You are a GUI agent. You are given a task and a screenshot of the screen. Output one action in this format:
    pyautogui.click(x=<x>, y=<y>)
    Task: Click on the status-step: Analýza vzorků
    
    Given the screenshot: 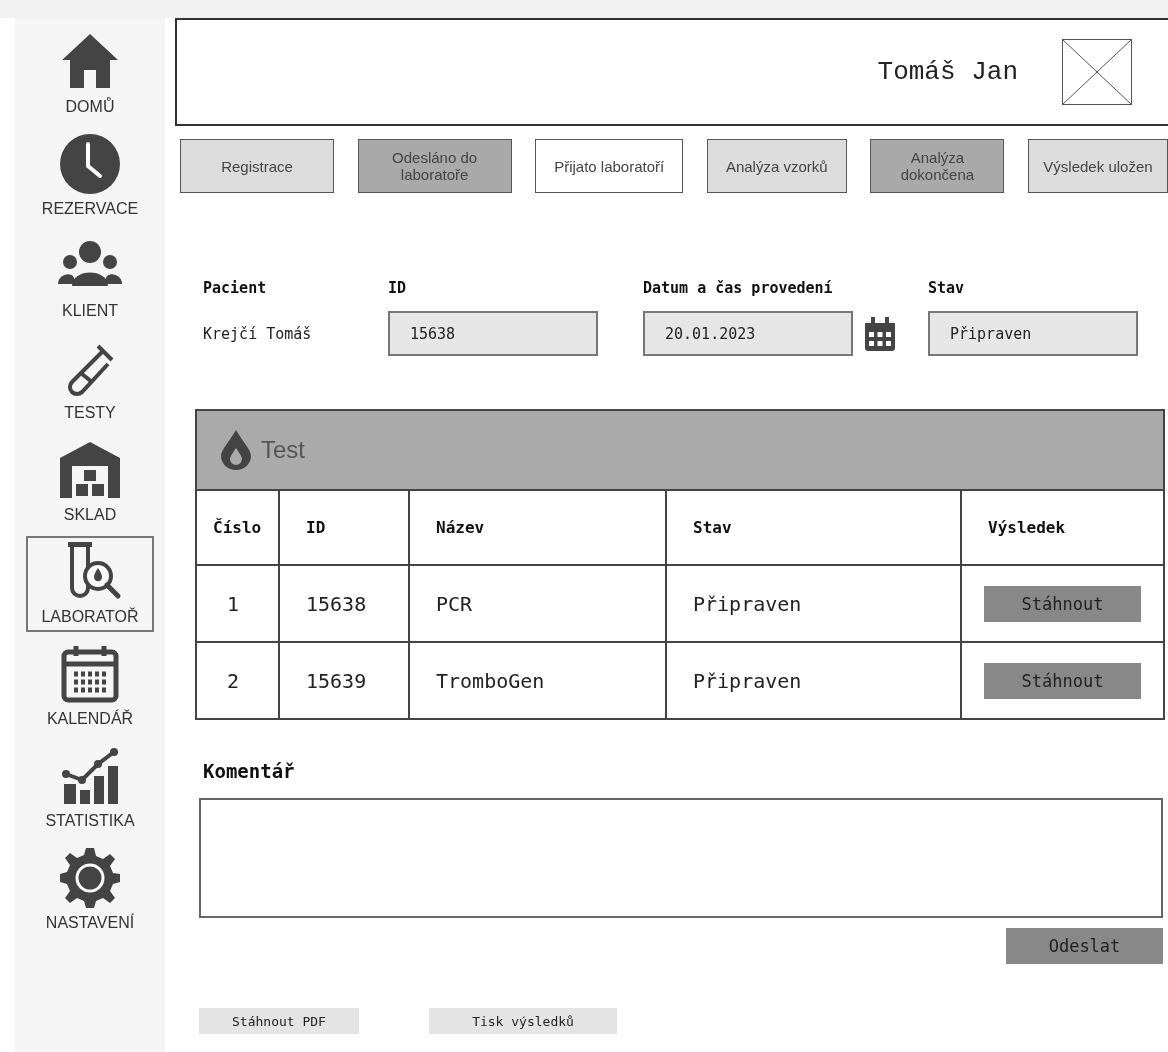 What is the action you would take?
    pyautogui.click(x=776, y=166)
    